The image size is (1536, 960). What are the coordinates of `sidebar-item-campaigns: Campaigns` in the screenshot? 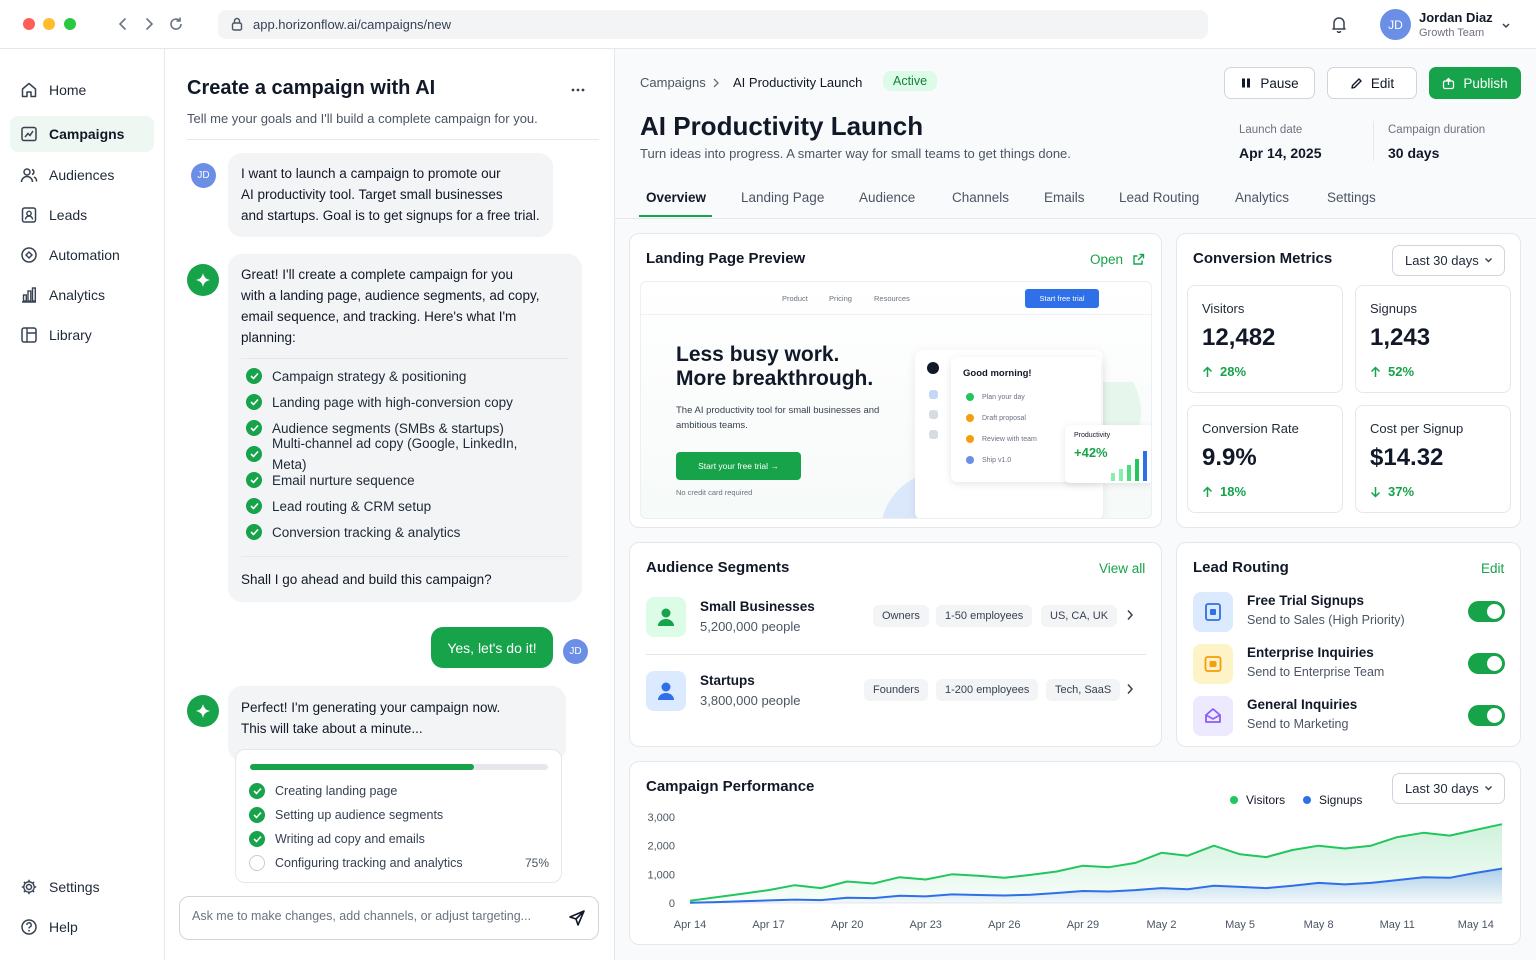 It's located at (82, 134).